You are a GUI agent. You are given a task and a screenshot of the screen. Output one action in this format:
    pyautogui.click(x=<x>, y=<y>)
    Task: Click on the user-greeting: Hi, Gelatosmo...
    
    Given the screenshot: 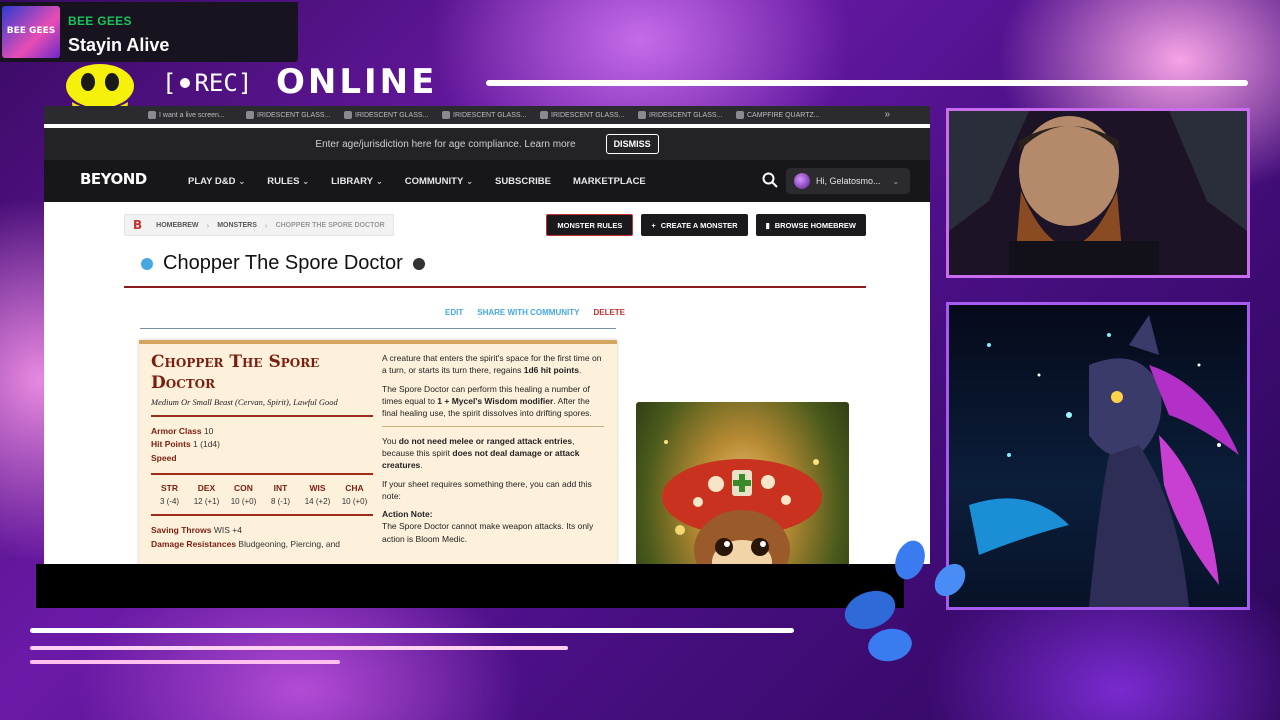 What is the action you would take?
    pyautogui.click(x=848, y=181)
    